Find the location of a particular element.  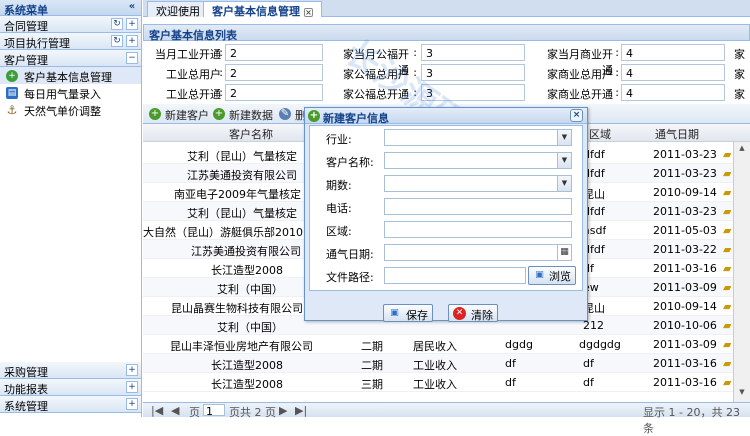

new-data-button: + 新建数据 is located at coordinates (243, 114).